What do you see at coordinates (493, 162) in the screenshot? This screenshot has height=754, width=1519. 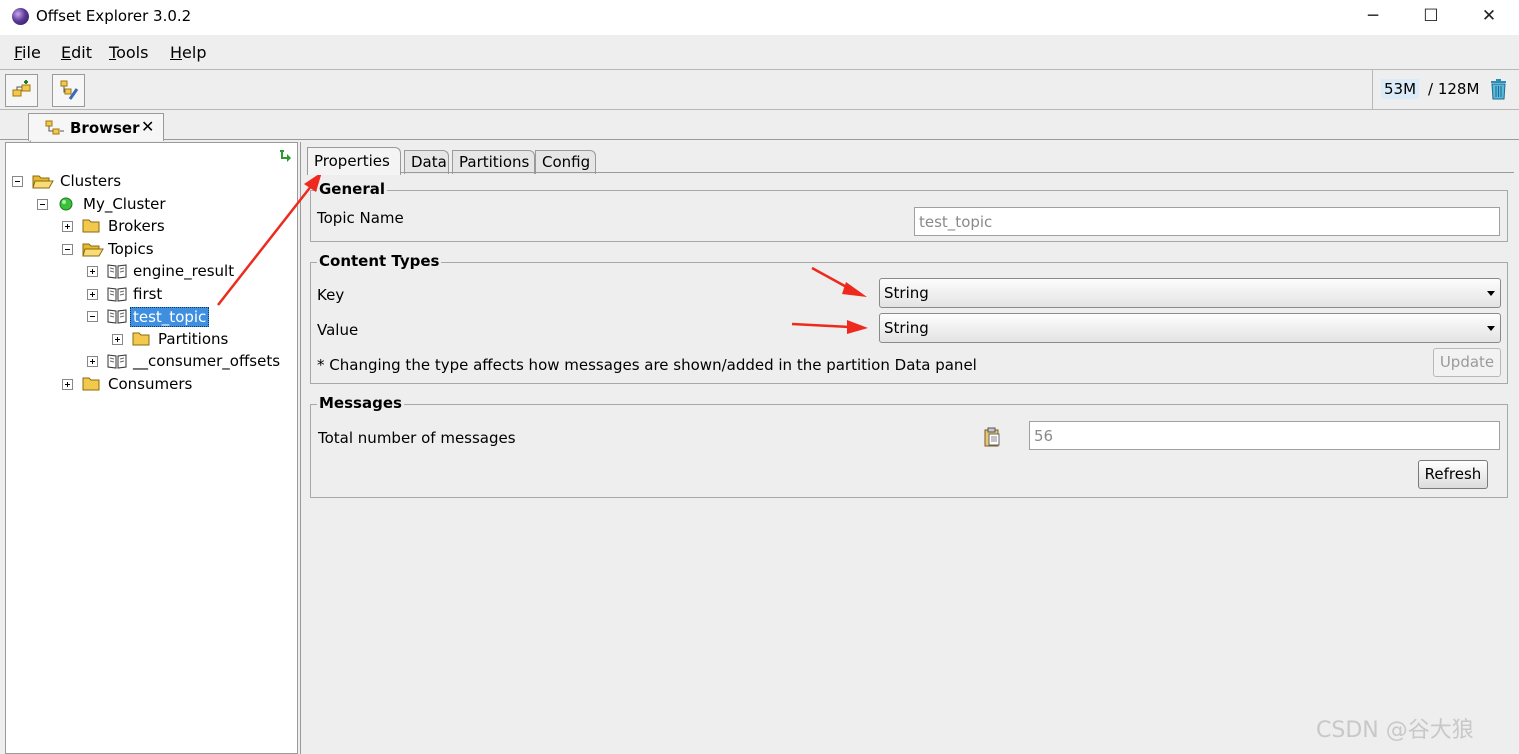 I see `tab-partitions: Partitions` at bounding box center [493, 162].